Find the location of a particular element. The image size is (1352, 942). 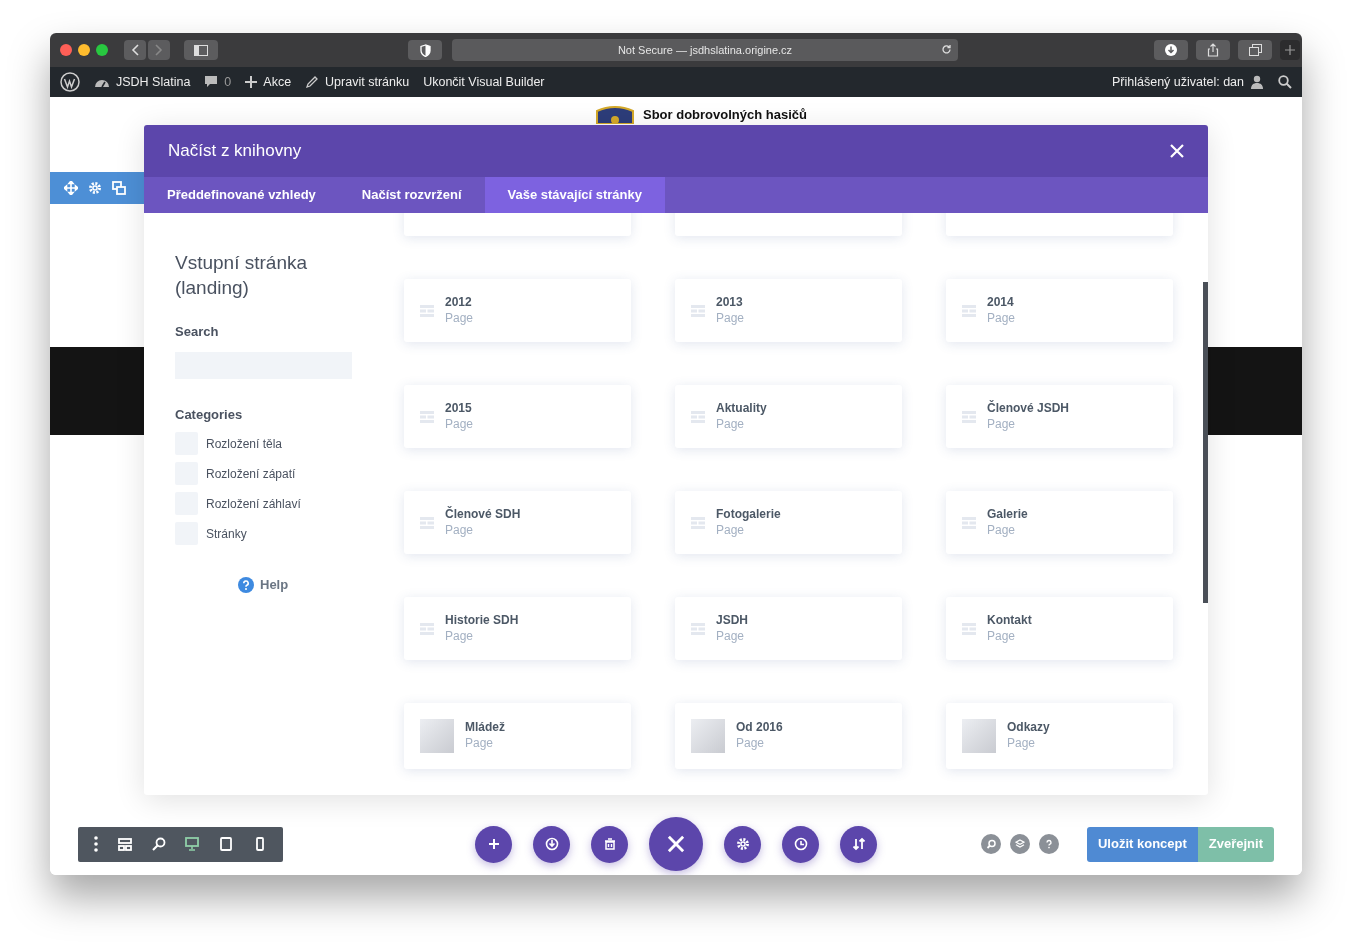

privacy-button is located at coordinates (425, 50).